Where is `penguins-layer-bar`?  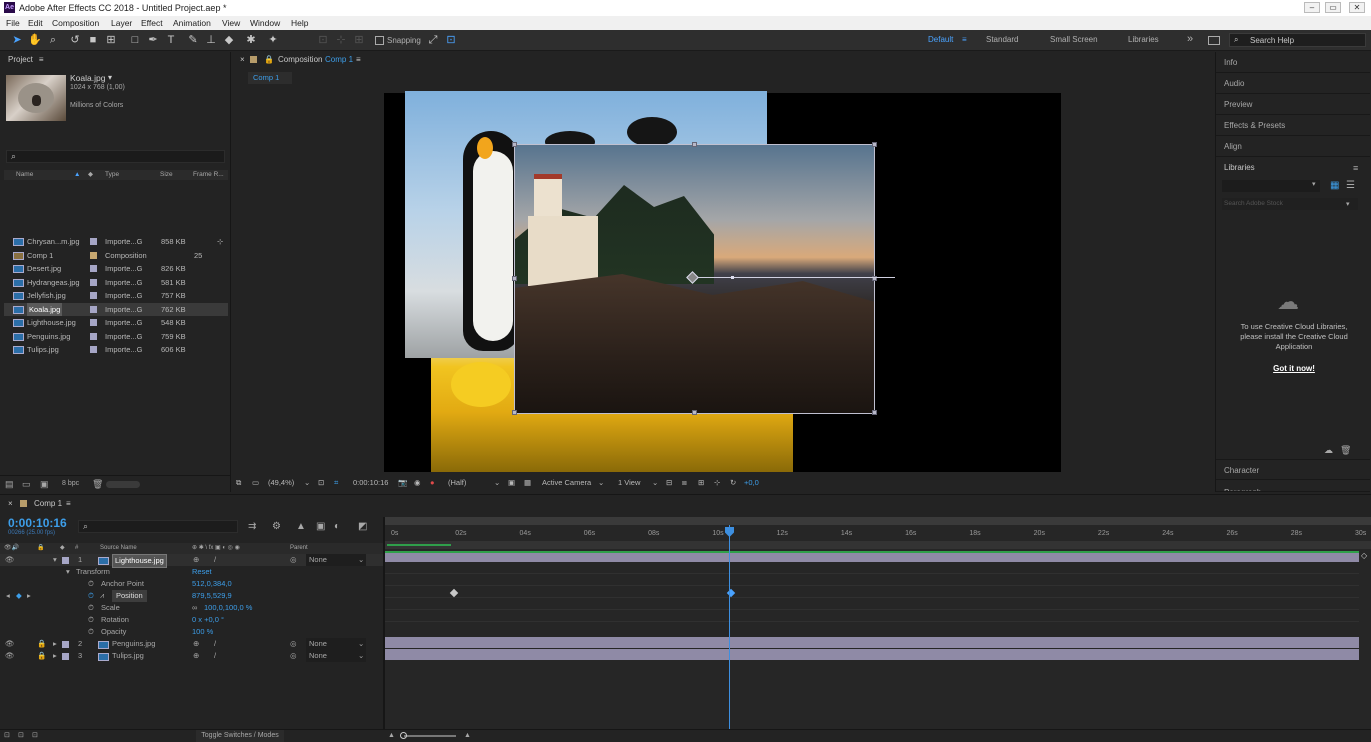
penguins-layer-bar is located at coordinates (872, 642).